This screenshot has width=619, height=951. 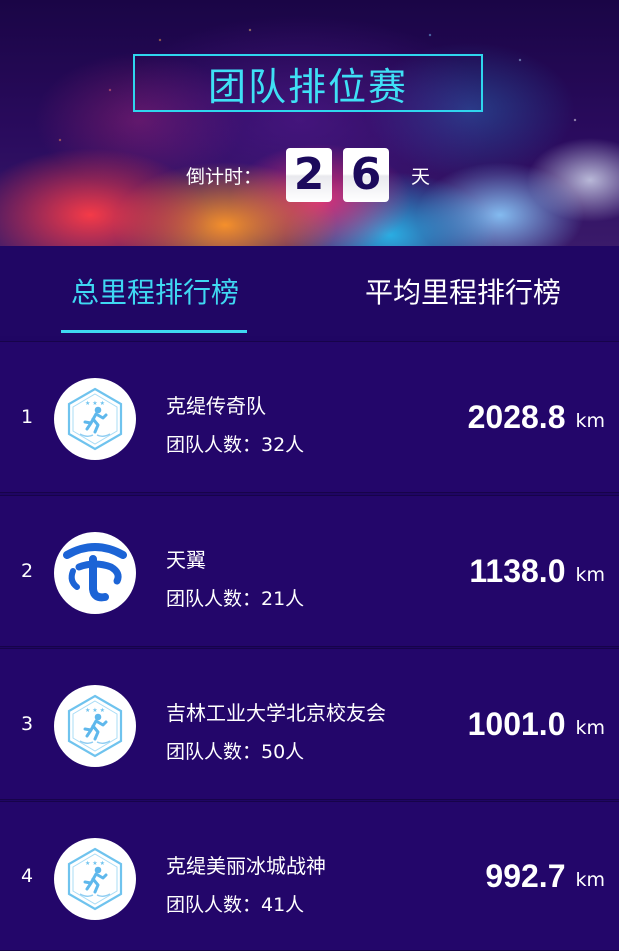 I want to click on rank-number: 1, so click(x=27, y=417).